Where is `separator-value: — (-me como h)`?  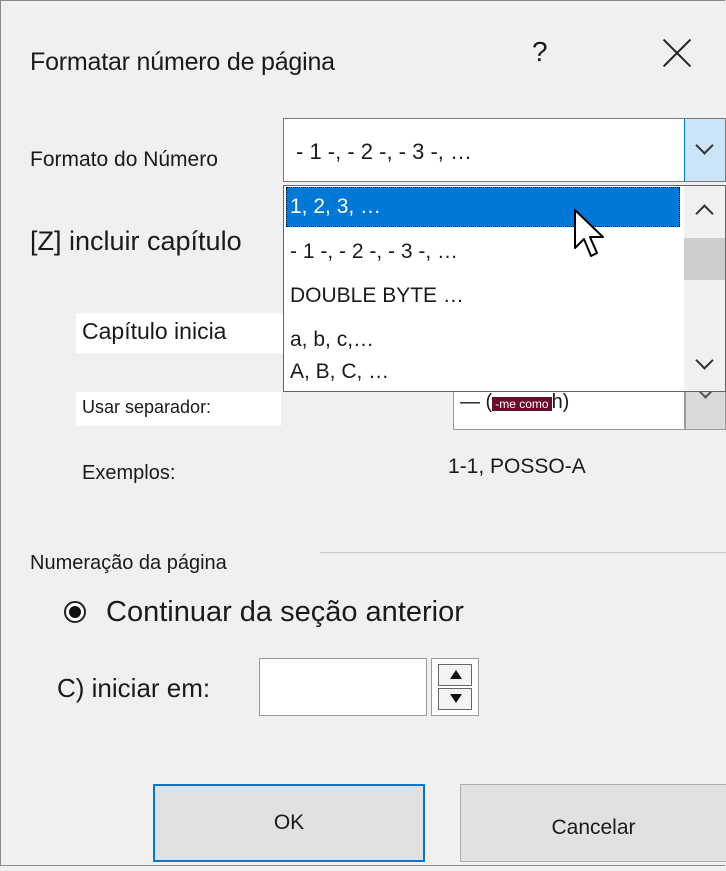
separator-value: — (-me como h) is located at coordinates (514, 402).